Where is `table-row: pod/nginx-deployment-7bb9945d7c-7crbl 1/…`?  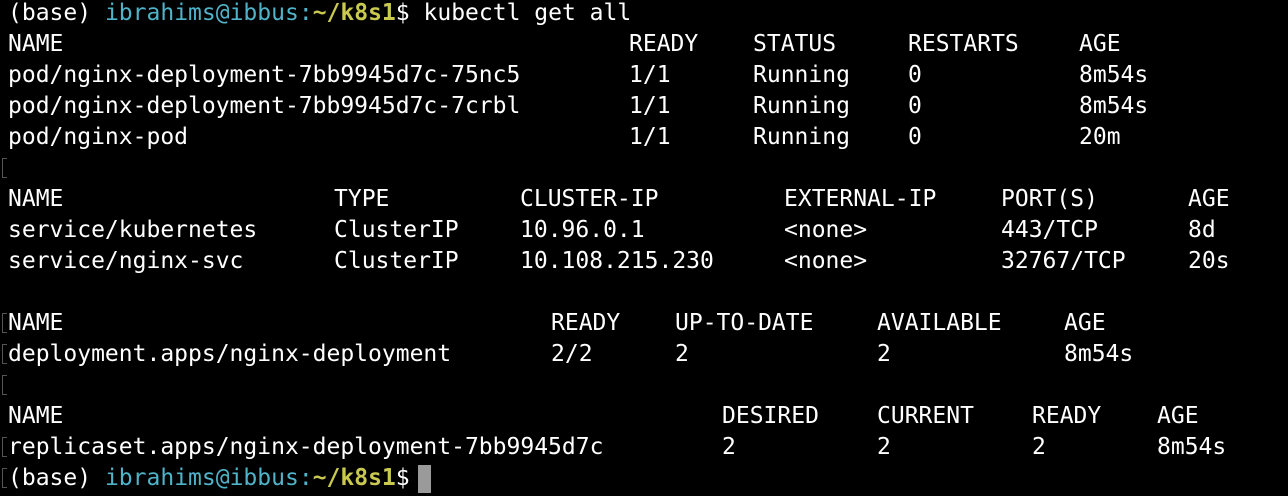
table-row: pod/nginx-deployment-7bb9945d7c-7crbl 1/… is located at coordinates (643, 106).